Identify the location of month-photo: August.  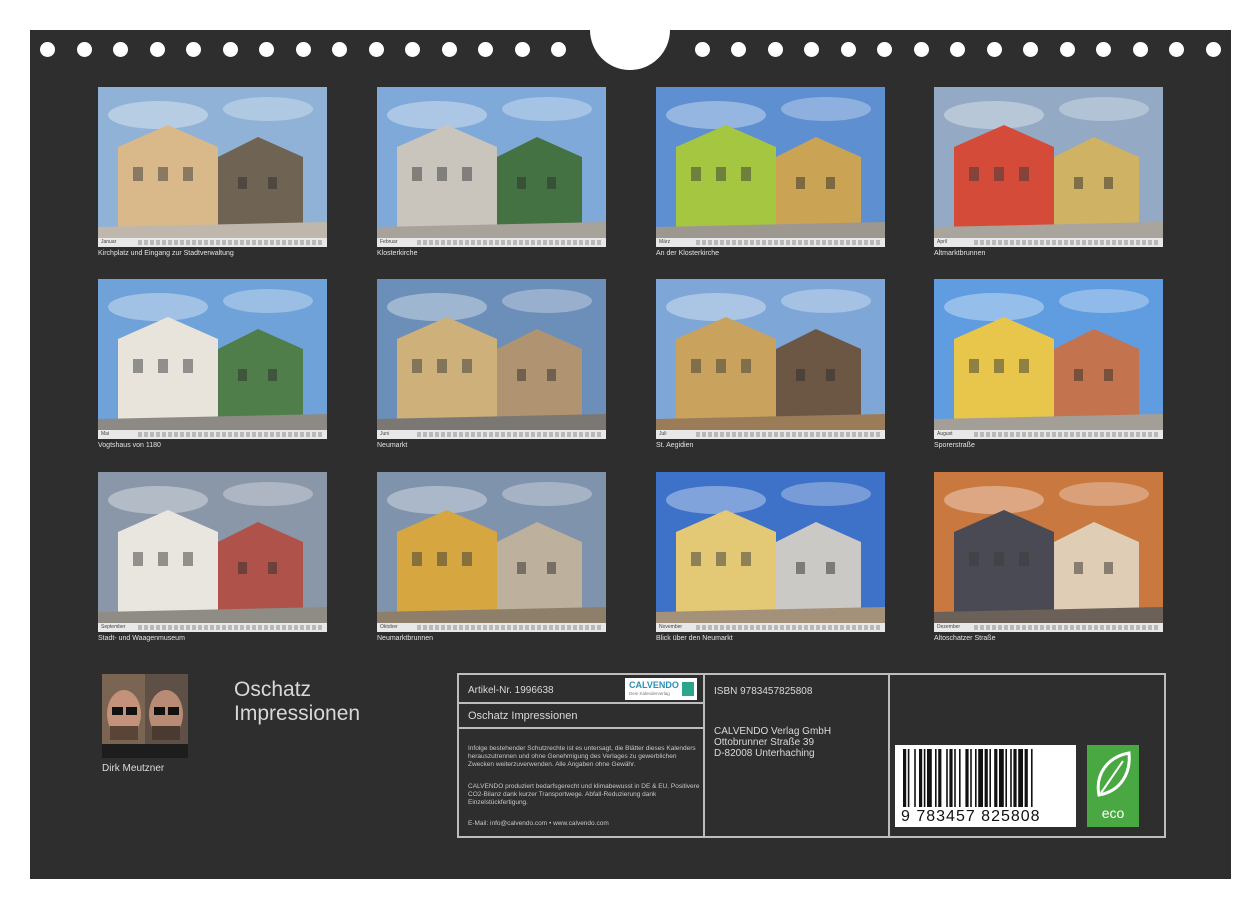
(1048, 359).